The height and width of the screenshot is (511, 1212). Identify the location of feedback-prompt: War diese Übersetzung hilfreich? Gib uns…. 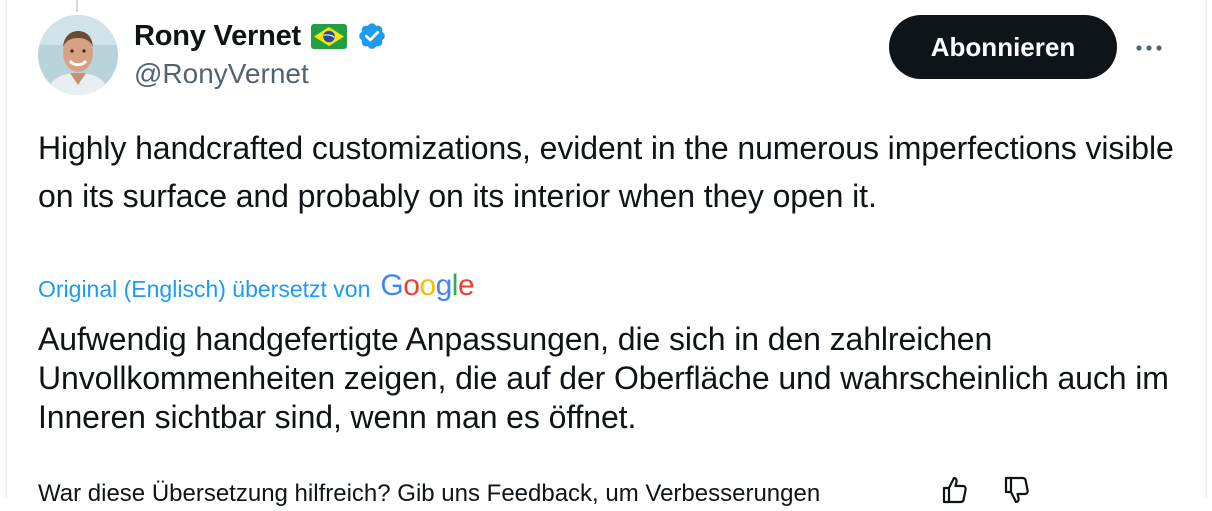
(429, 493).